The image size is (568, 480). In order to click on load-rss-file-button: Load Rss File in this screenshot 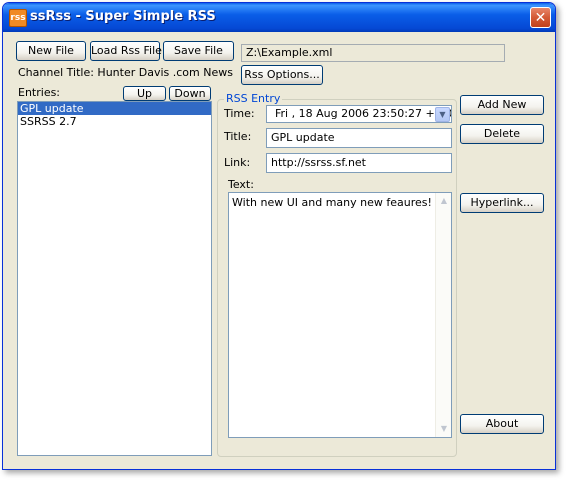, I will do `click(126, 51)`.